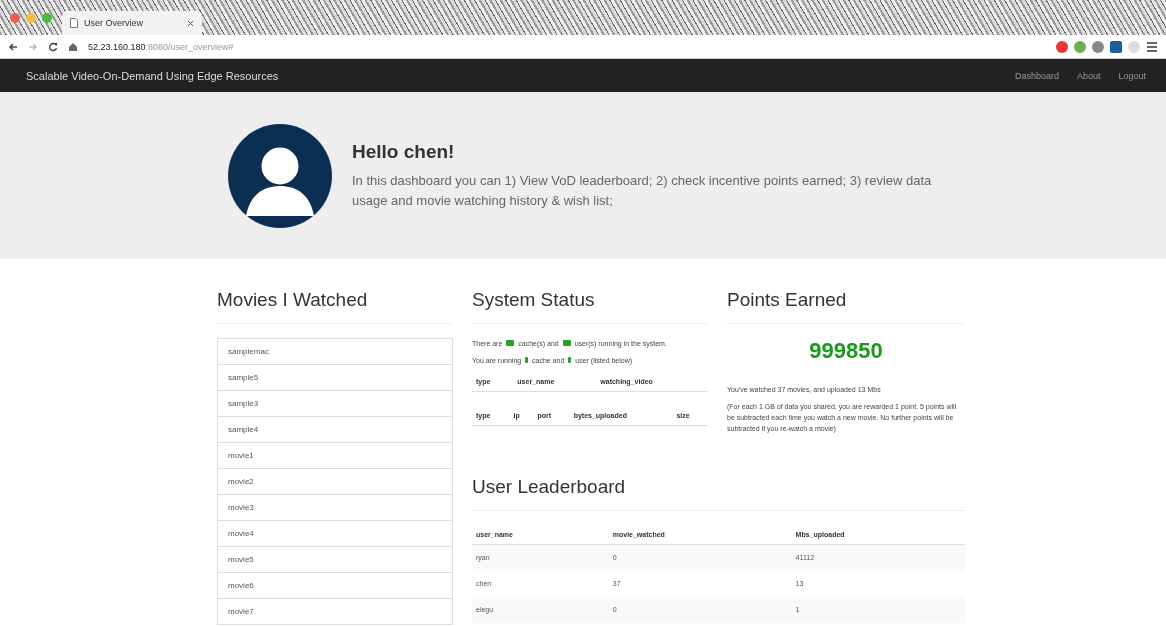 The width and height of the screenshot is (1166, 626). What do you see at coordinates (335, 351) in the screenshot?
I see `movie-list-item: samplemac` at bounding box center [335, 351].